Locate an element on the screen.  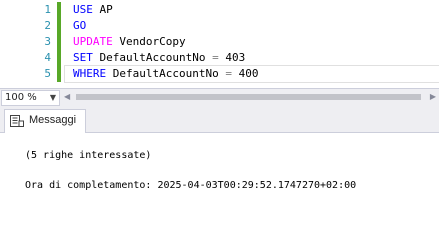
zoom-value: 100 % is located at coordinates (21, 97).